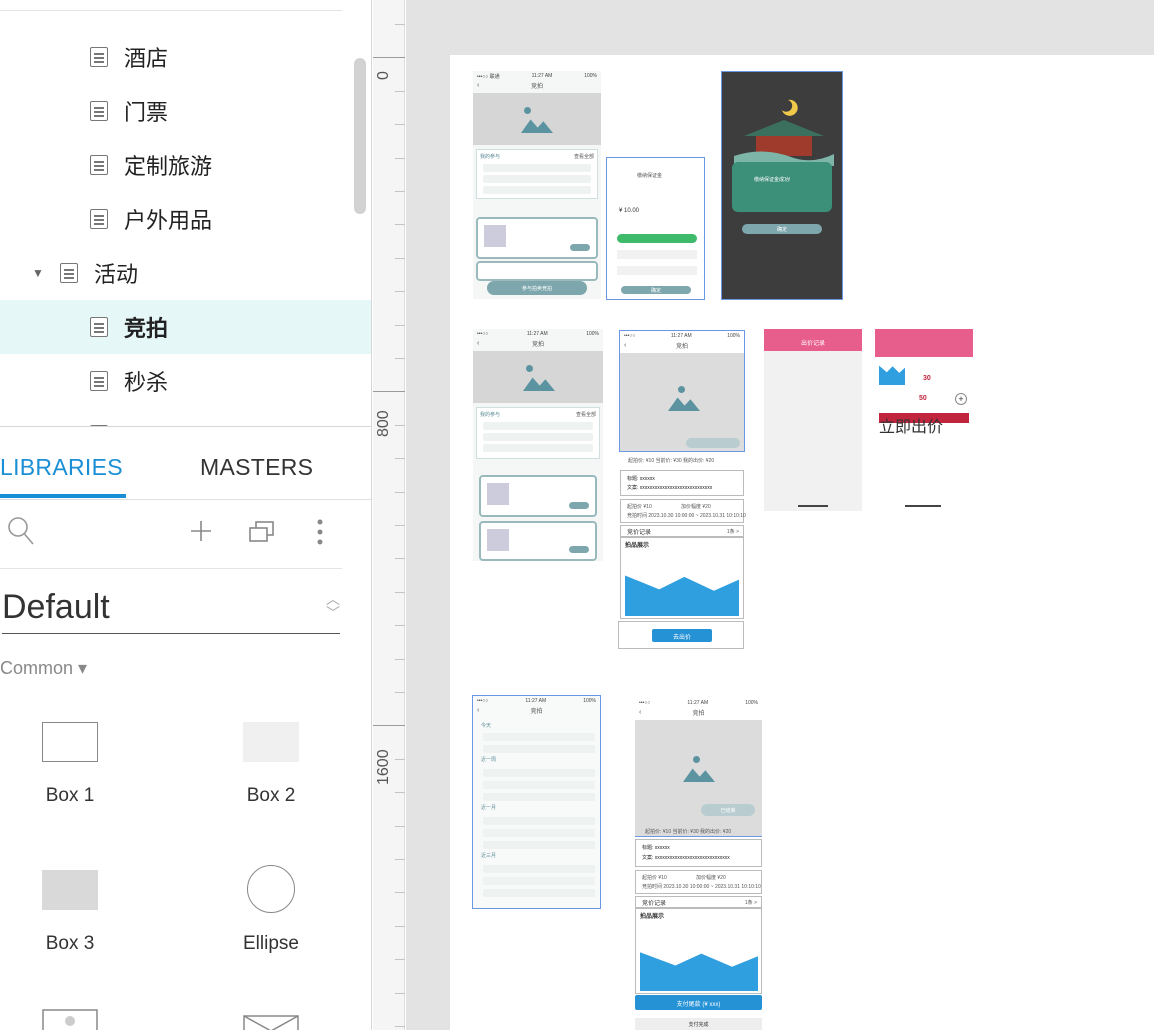  Describe the element at coordinates (698, 1002) in the screenshot. I see `pay-balance-button: 支付尾款 (¥ xxx)` at that location.